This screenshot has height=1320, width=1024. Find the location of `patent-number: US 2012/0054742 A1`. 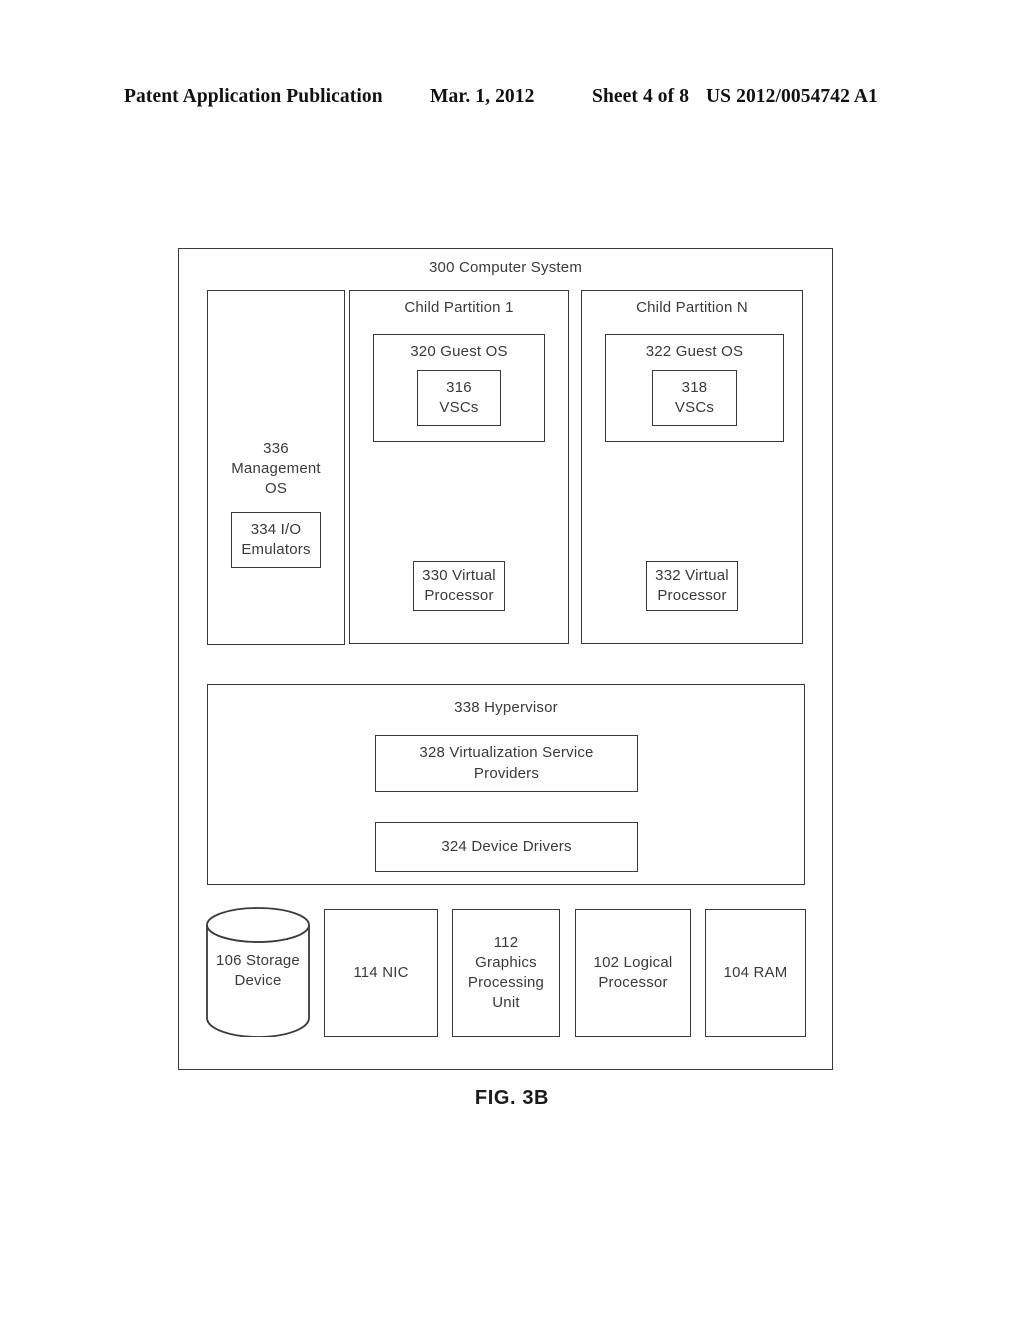

patent-number: US 2012/0054742 A1 is located at coordinates (792, 96).